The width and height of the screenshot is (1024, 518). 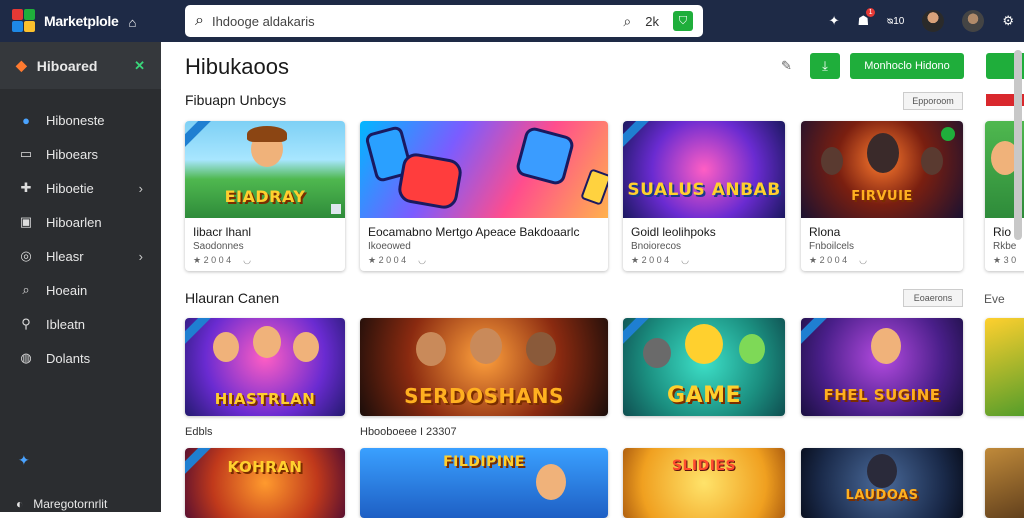 I want to click on card-icon: ▣, so click(x=26, y=221).